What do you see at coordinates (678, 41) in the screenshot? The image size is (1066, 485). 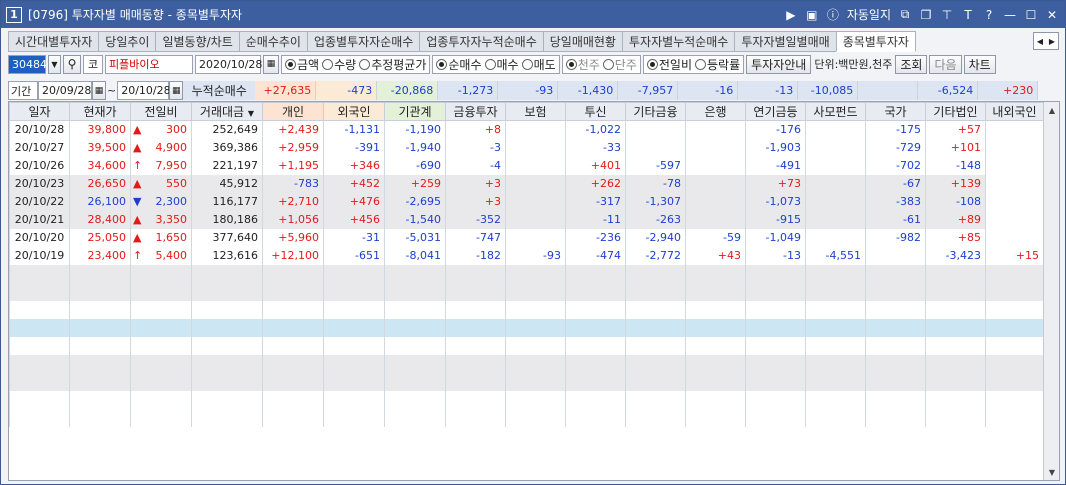 I see `tab-investor-cum: 투자자별누적순매수` at bounding box center [678, 41].